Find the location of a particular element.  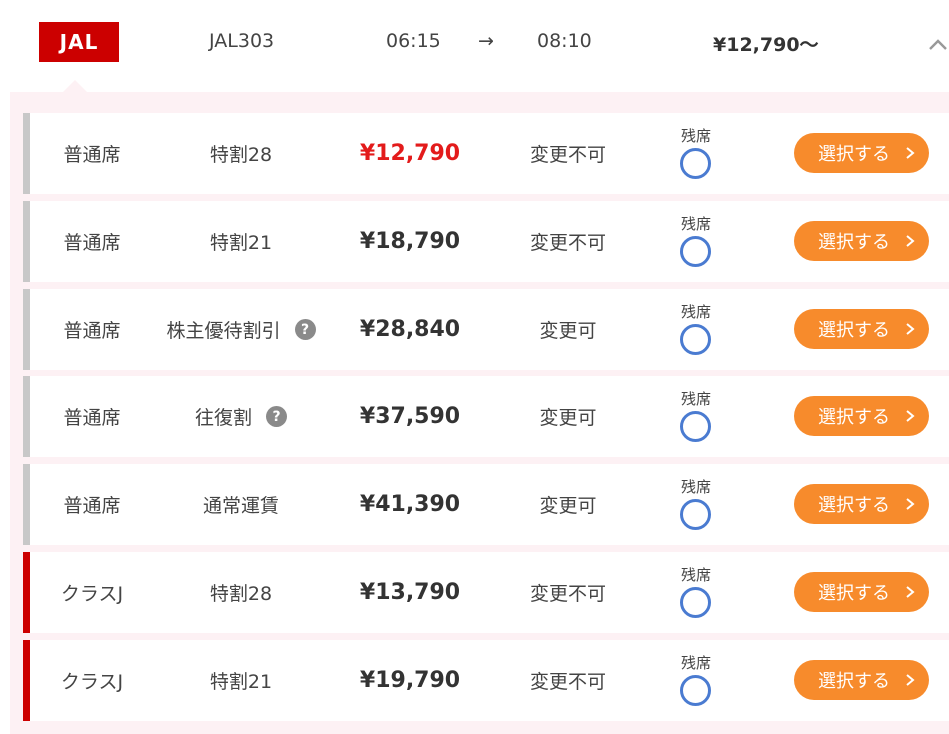

chevron-up-icon is located at coordinates (938, 43).